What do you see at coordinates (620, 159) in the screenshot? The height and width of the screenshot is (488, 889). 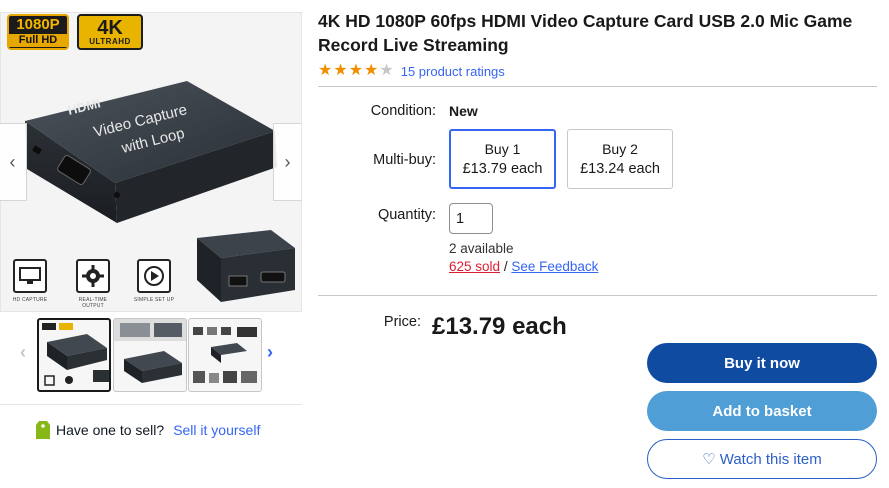 I see `multibuy-option-buy-2: Buy 2 £13.24 each` at bounding box center [620, 159].